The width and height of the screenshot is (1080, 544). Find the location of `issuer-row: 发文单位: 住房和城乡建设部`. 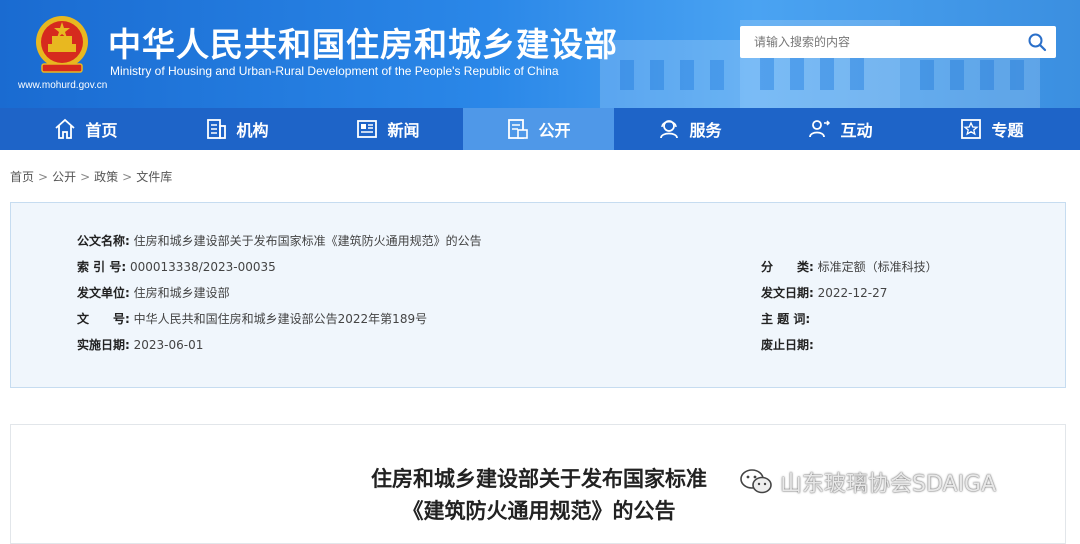

issuer-row: 发文单位: 住房和城乡建设部 is located at coordinates (153, 292).